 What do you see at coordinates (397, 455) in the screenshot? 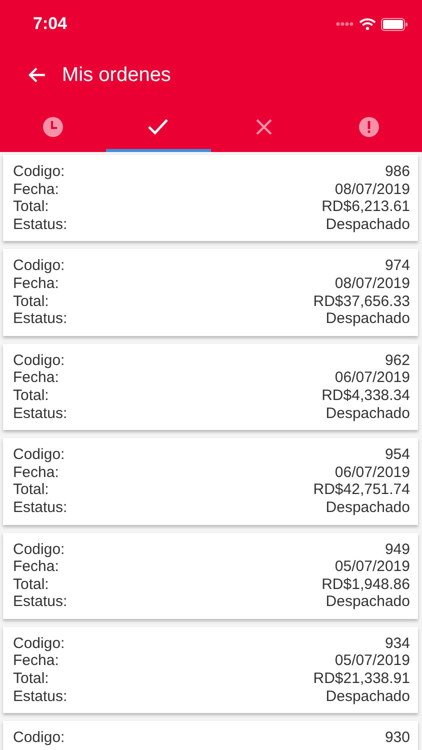
I see `field-value: 954` at bounding box center [397, 455].